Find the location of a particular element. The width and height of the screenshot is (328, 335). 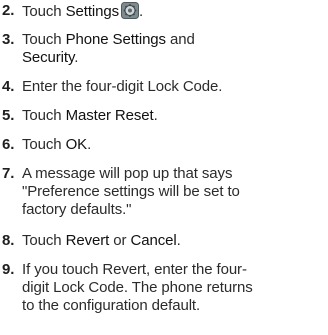

step-text-line: A message will pop up that says is located at coordinates (127, 173).